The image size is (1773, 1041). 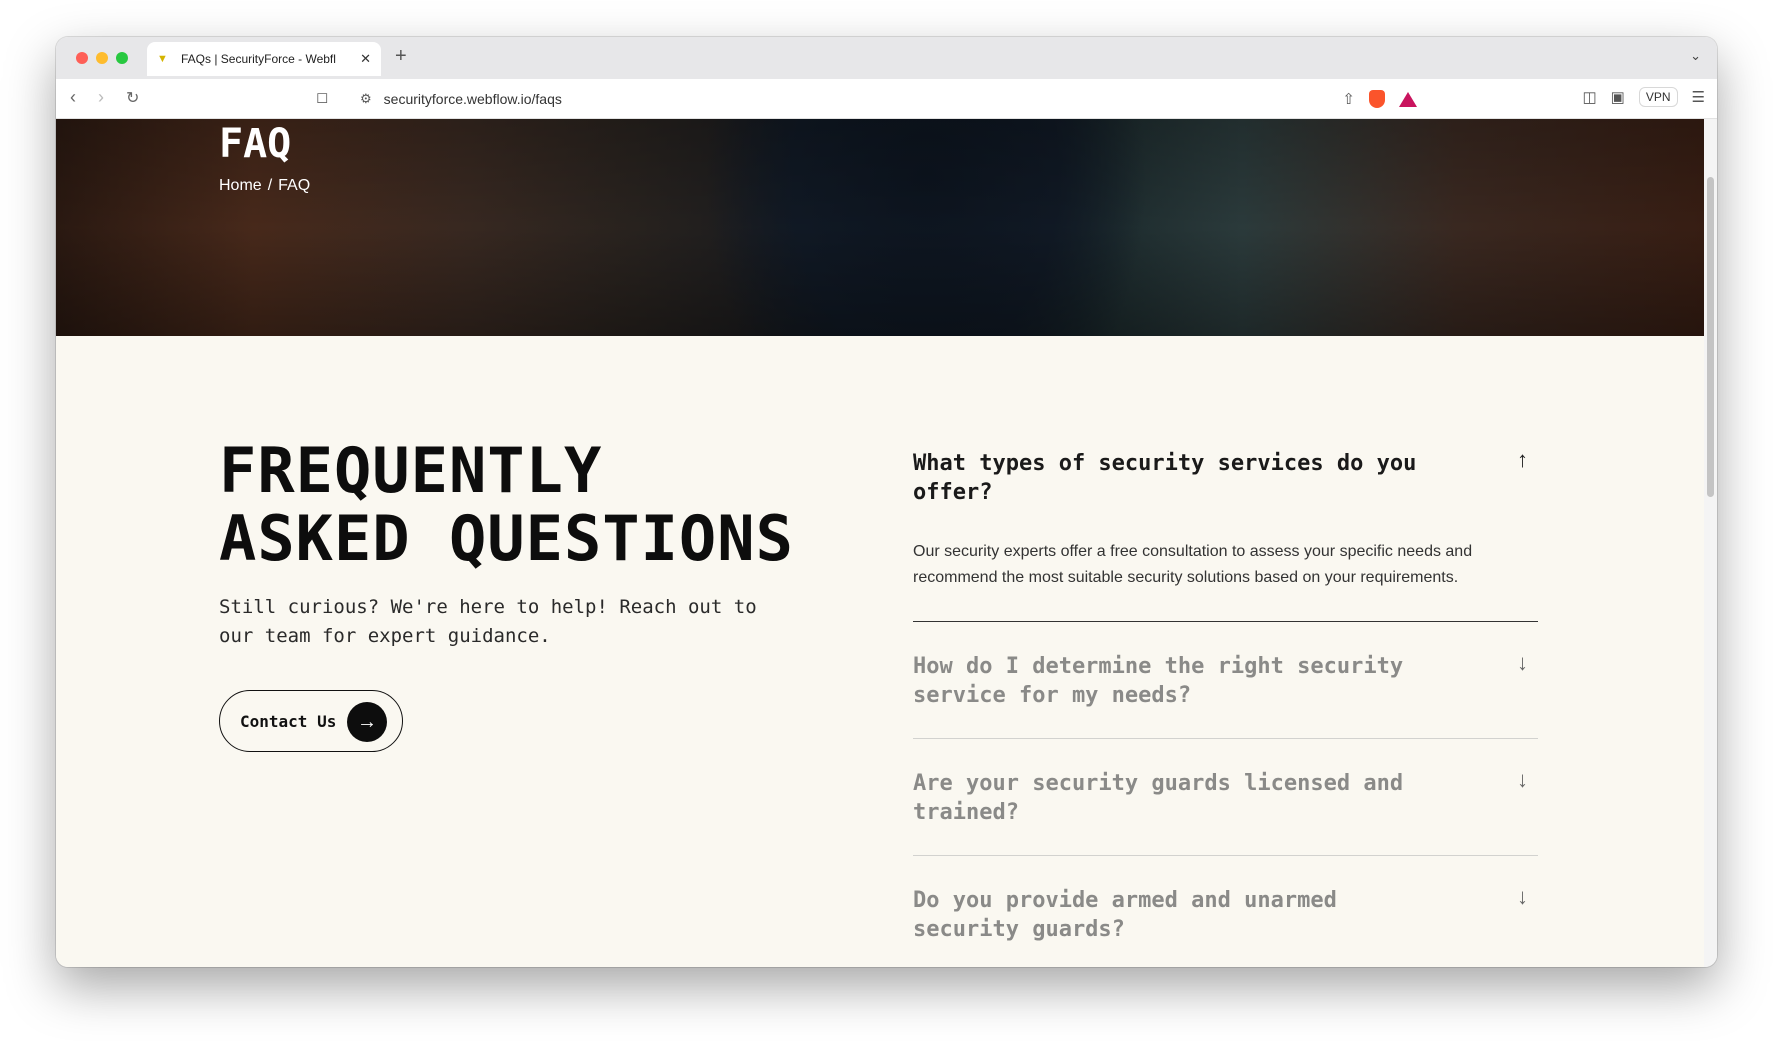 What do you see at coordinates (258, 59) in the screenshot?
I see `tab-title: FAQs | SecurityForce - Webfl` at bounding box center [258, 59].